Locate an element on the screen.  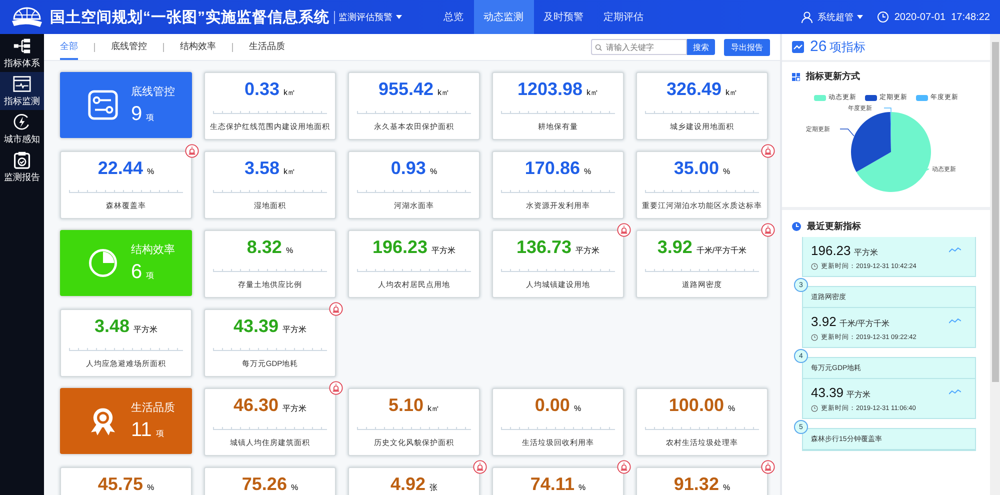
metric-value: 170.86 is located at coordinates (552, 168).